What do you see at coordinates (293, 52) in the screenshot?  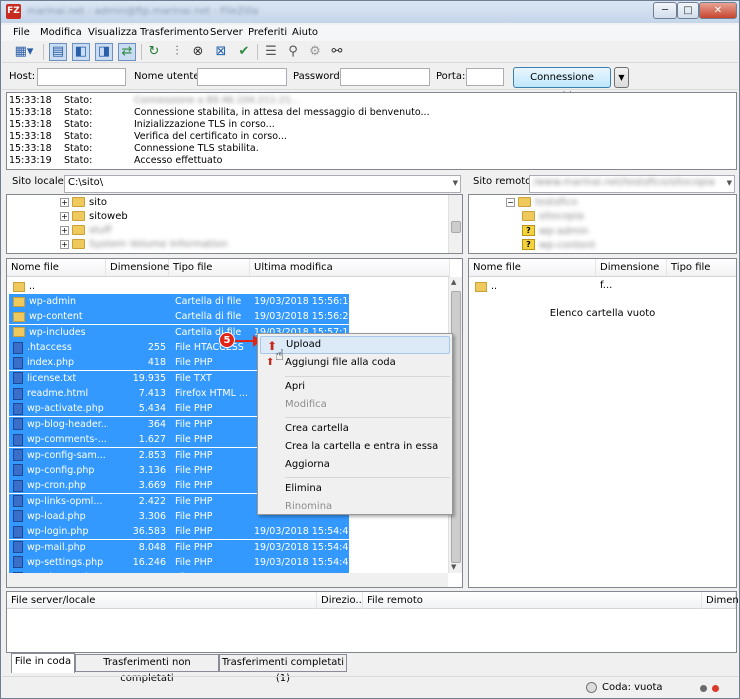 I see `compare-icon: ⚲` at bounding box center [293, 52].